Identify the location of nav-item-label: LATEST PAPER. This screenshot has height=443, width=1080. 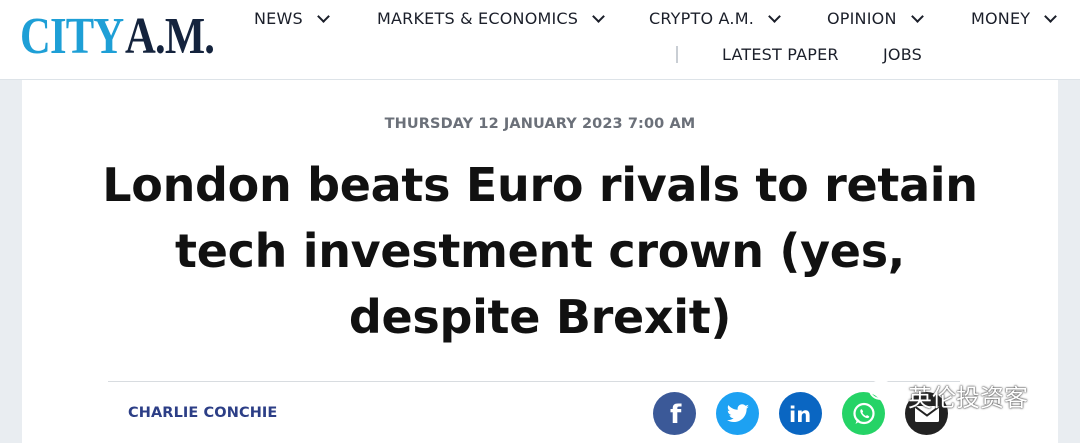
(780, 54).